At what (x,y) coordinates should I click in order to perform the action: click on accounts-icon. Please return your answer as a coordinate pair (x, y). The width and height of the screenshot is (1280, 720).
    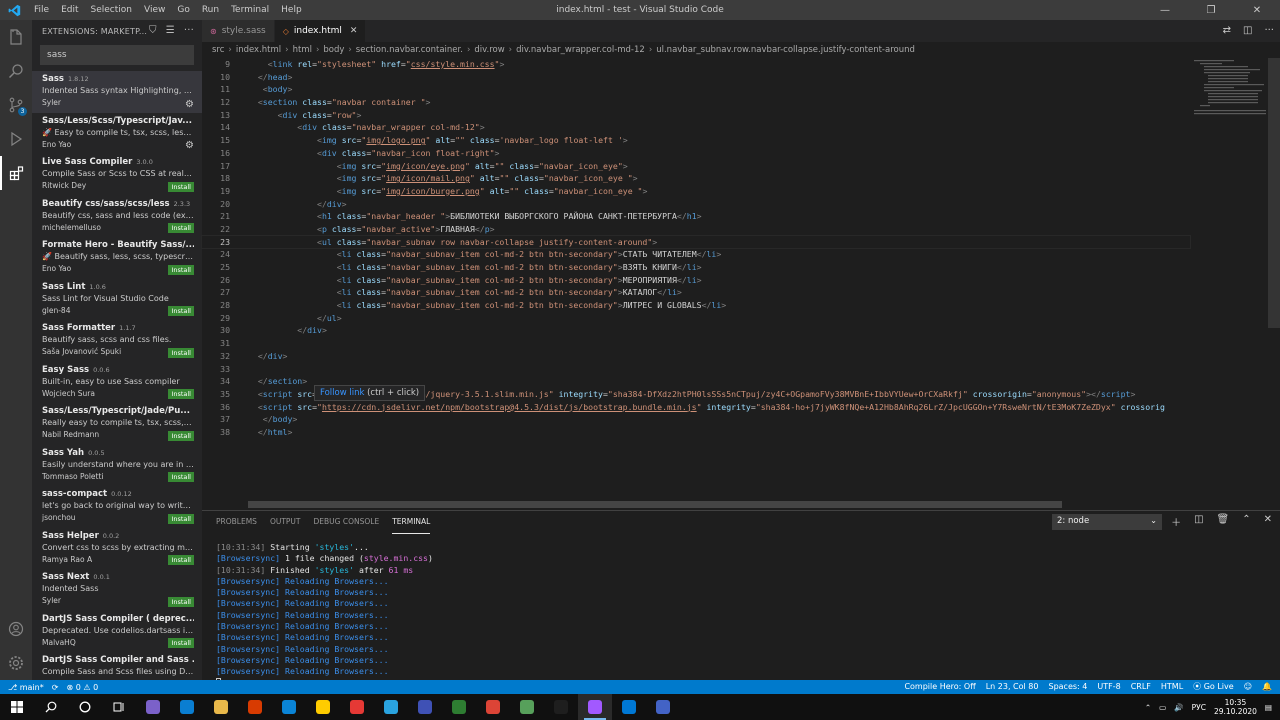
    Looking at the image, I should click on (16, 629).